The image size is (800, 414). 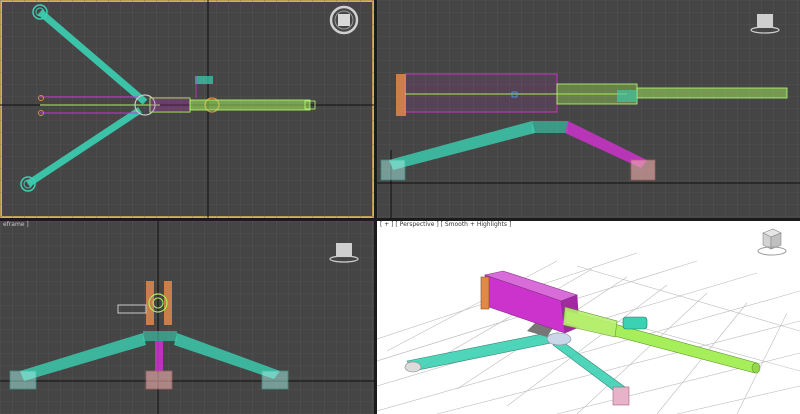 I want to click on viewport-divider-vertical, so click(x=375, y=207).